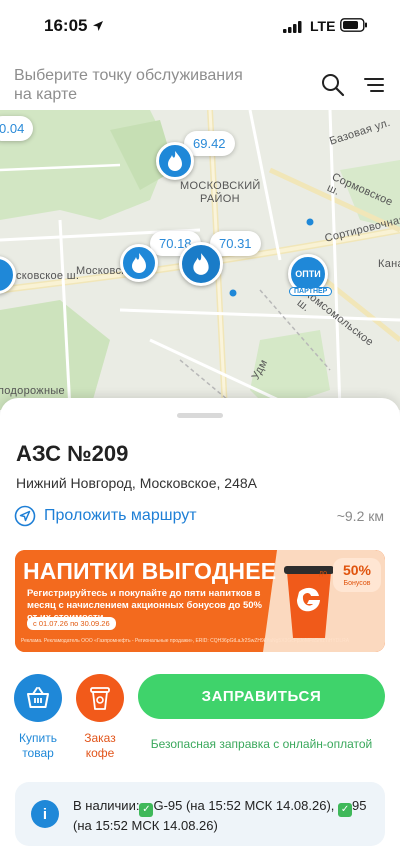 This screenshot has width=400, height=867. I want to click on info-icon: i, so click(45, 814).